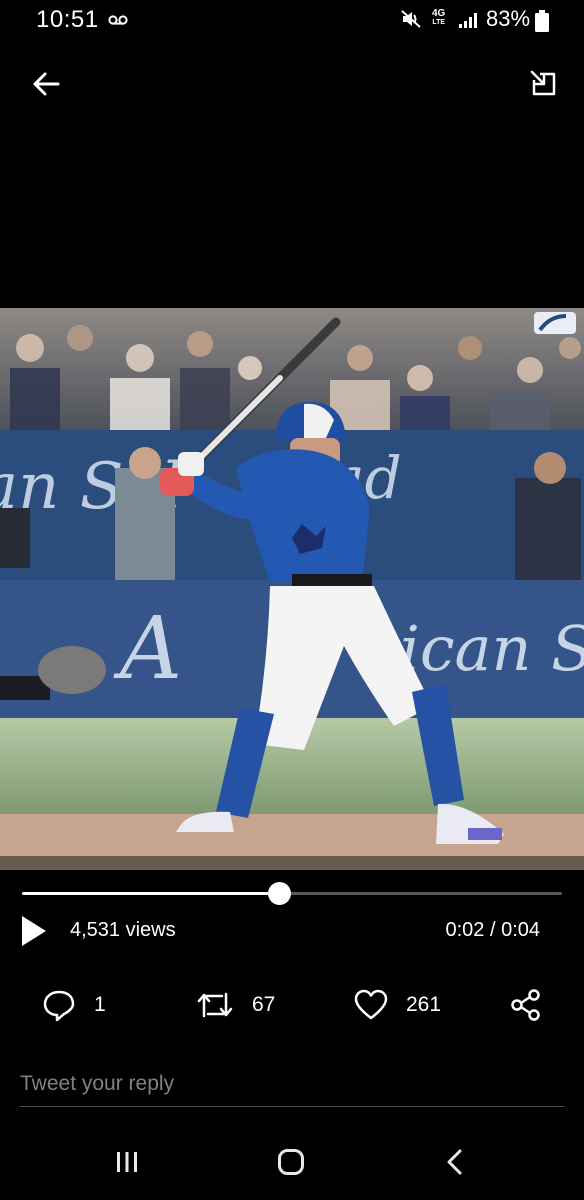 This screenshot has width=584, height=1200. I want to click on nav-back-button, so click(455, 1164).